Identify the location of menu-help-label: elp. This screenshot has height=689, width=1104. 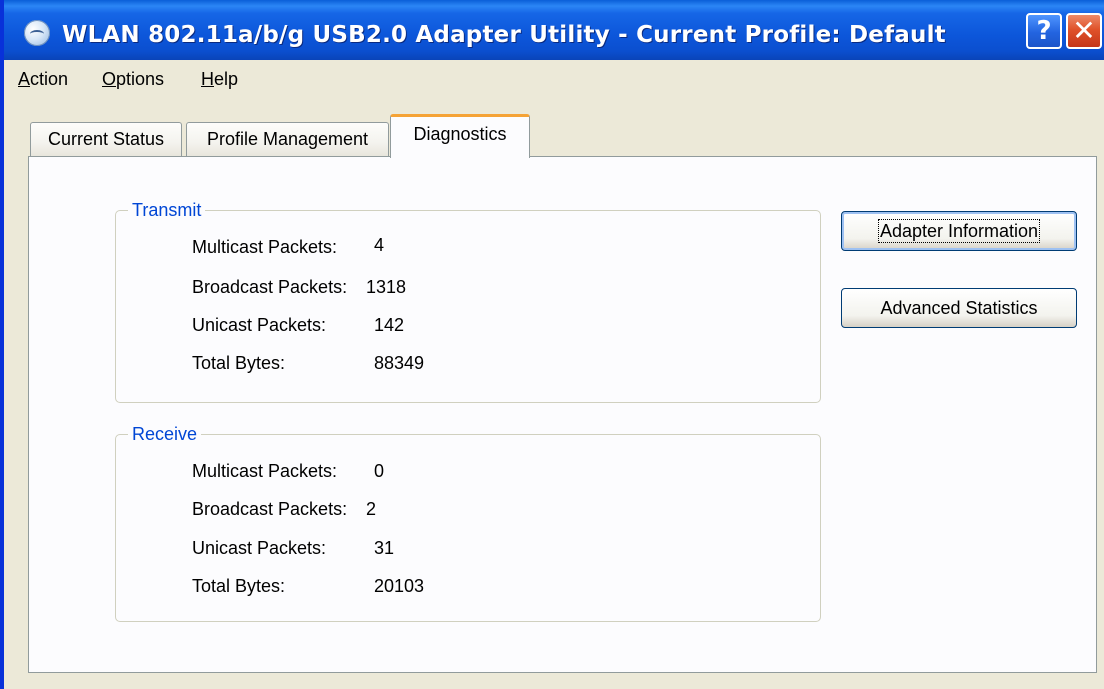
(226, 79).